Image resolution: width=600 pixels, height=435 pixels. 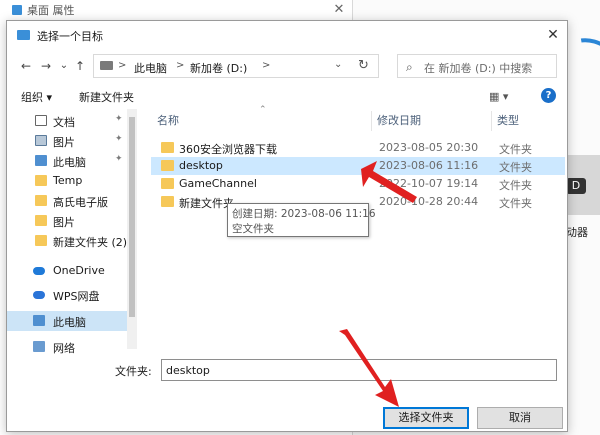 What do you see at coordinates (106, 97) in the screenshot?
I see `new-folder-button: 新建文件夹` at bounding box center [106, 97].